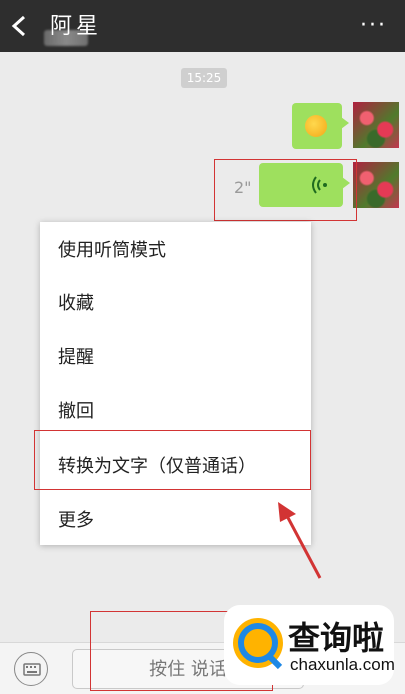  I want to click on keyboard-icon, so click(31, 669).